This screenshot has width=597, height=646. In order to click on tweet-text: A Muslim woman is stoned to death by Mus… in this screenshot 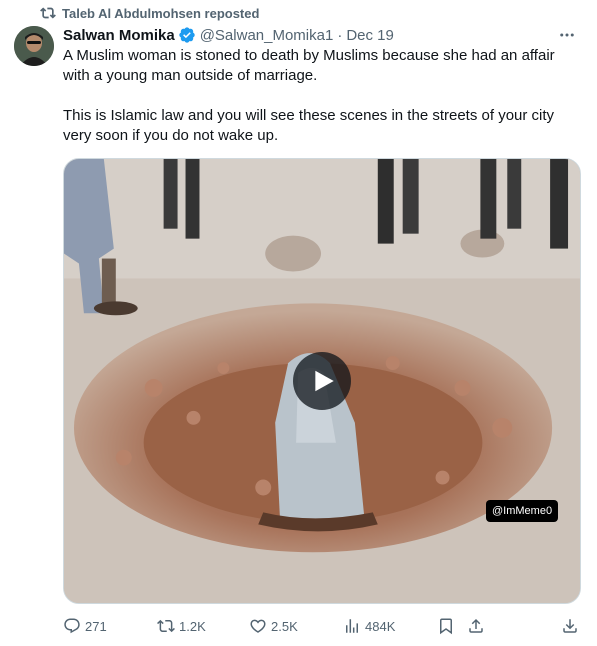, I will do `click(323, 96)`.